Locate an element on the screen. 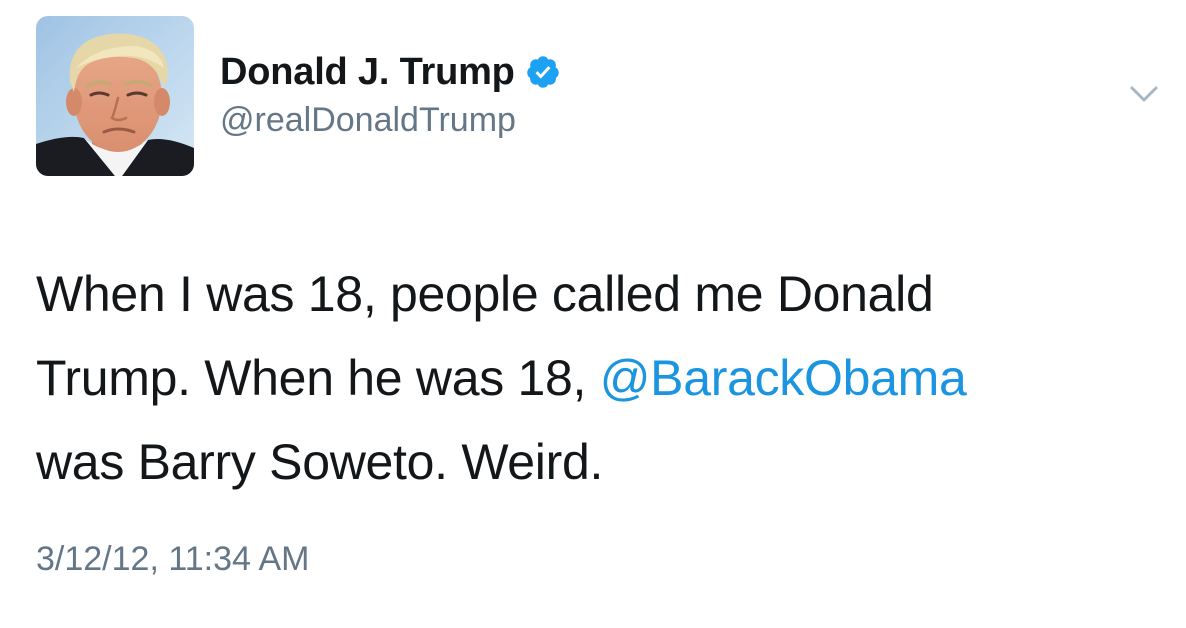  tweet-text-segment: Trump. When he was 18, is located at coordinates (318, 378).